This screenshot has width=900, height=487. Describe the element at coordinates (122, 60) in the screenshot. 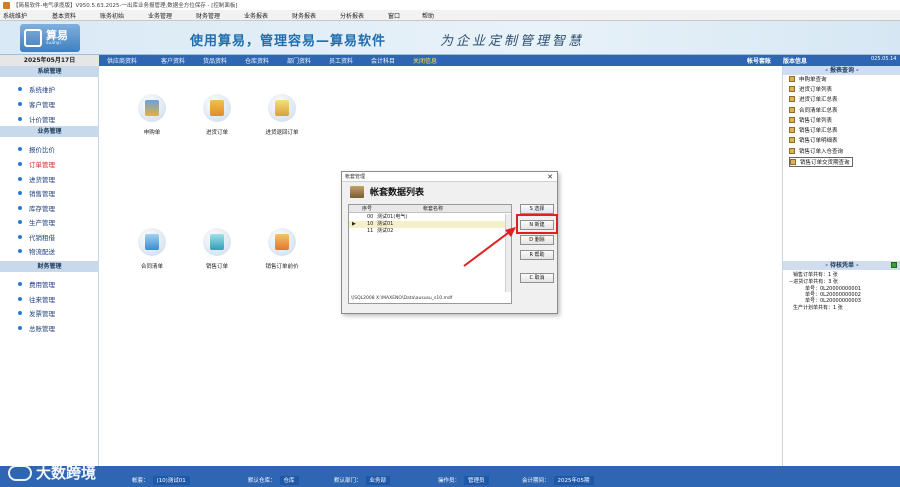

I see `nav-supplier: 供应商资料` at that location.